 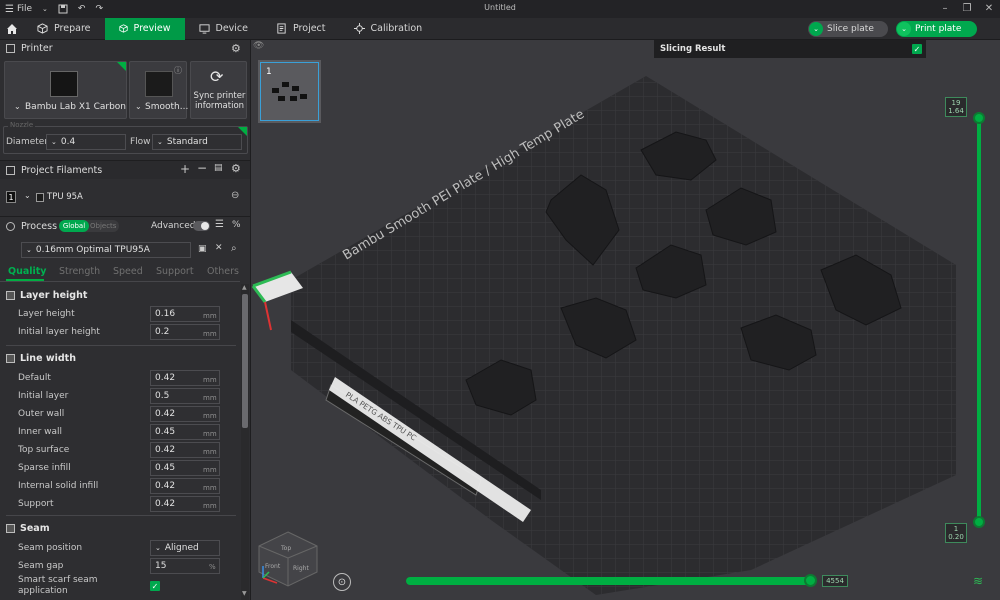 I want to click on plate-thumb-parts, so click(x=289, y=91).